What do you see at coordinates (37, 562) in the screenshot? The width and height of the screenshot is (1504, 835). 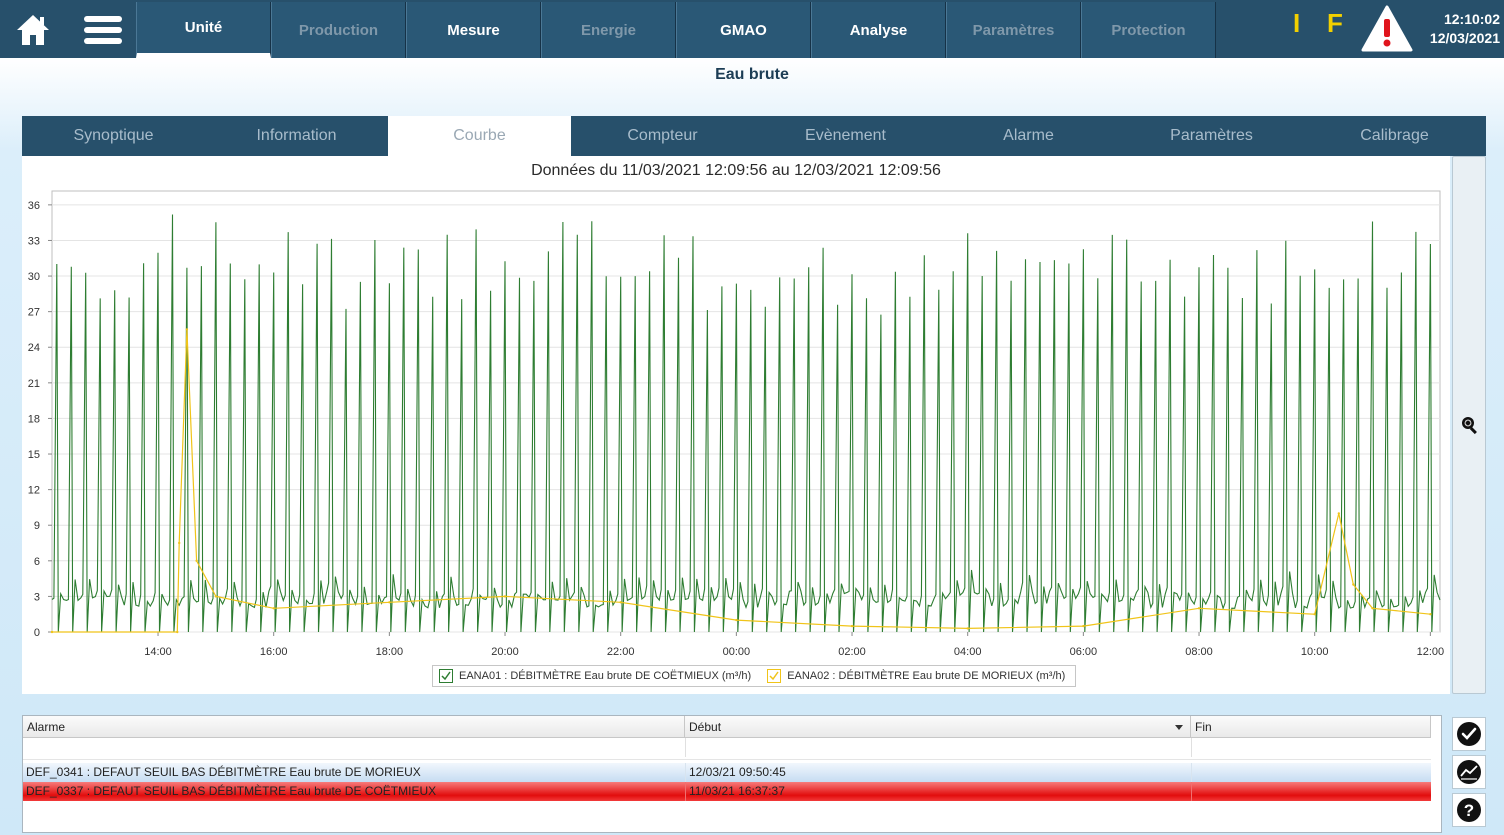 I see `y-tick-label: 6` at bounding box center [37, 562].